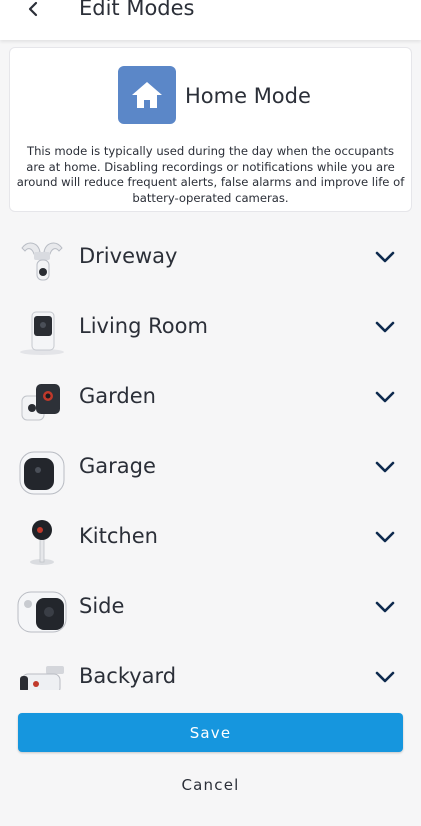 This screenshot has height=826, width=421. What do you see at coordinates (42, 542) in the screenshot?
I see `stand-camera-icon` at bounding box center [42, 542].